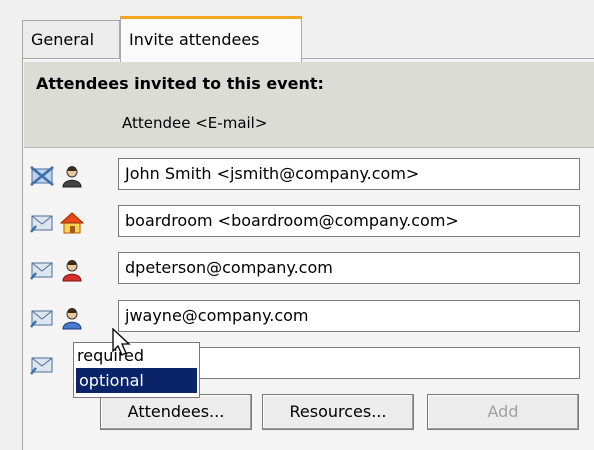 Image resolution: width=594 pixels, height=450 pixels. Describe the element at coordinates (72, 318) in the screenshot. I see `person-optional-icon` at that location.